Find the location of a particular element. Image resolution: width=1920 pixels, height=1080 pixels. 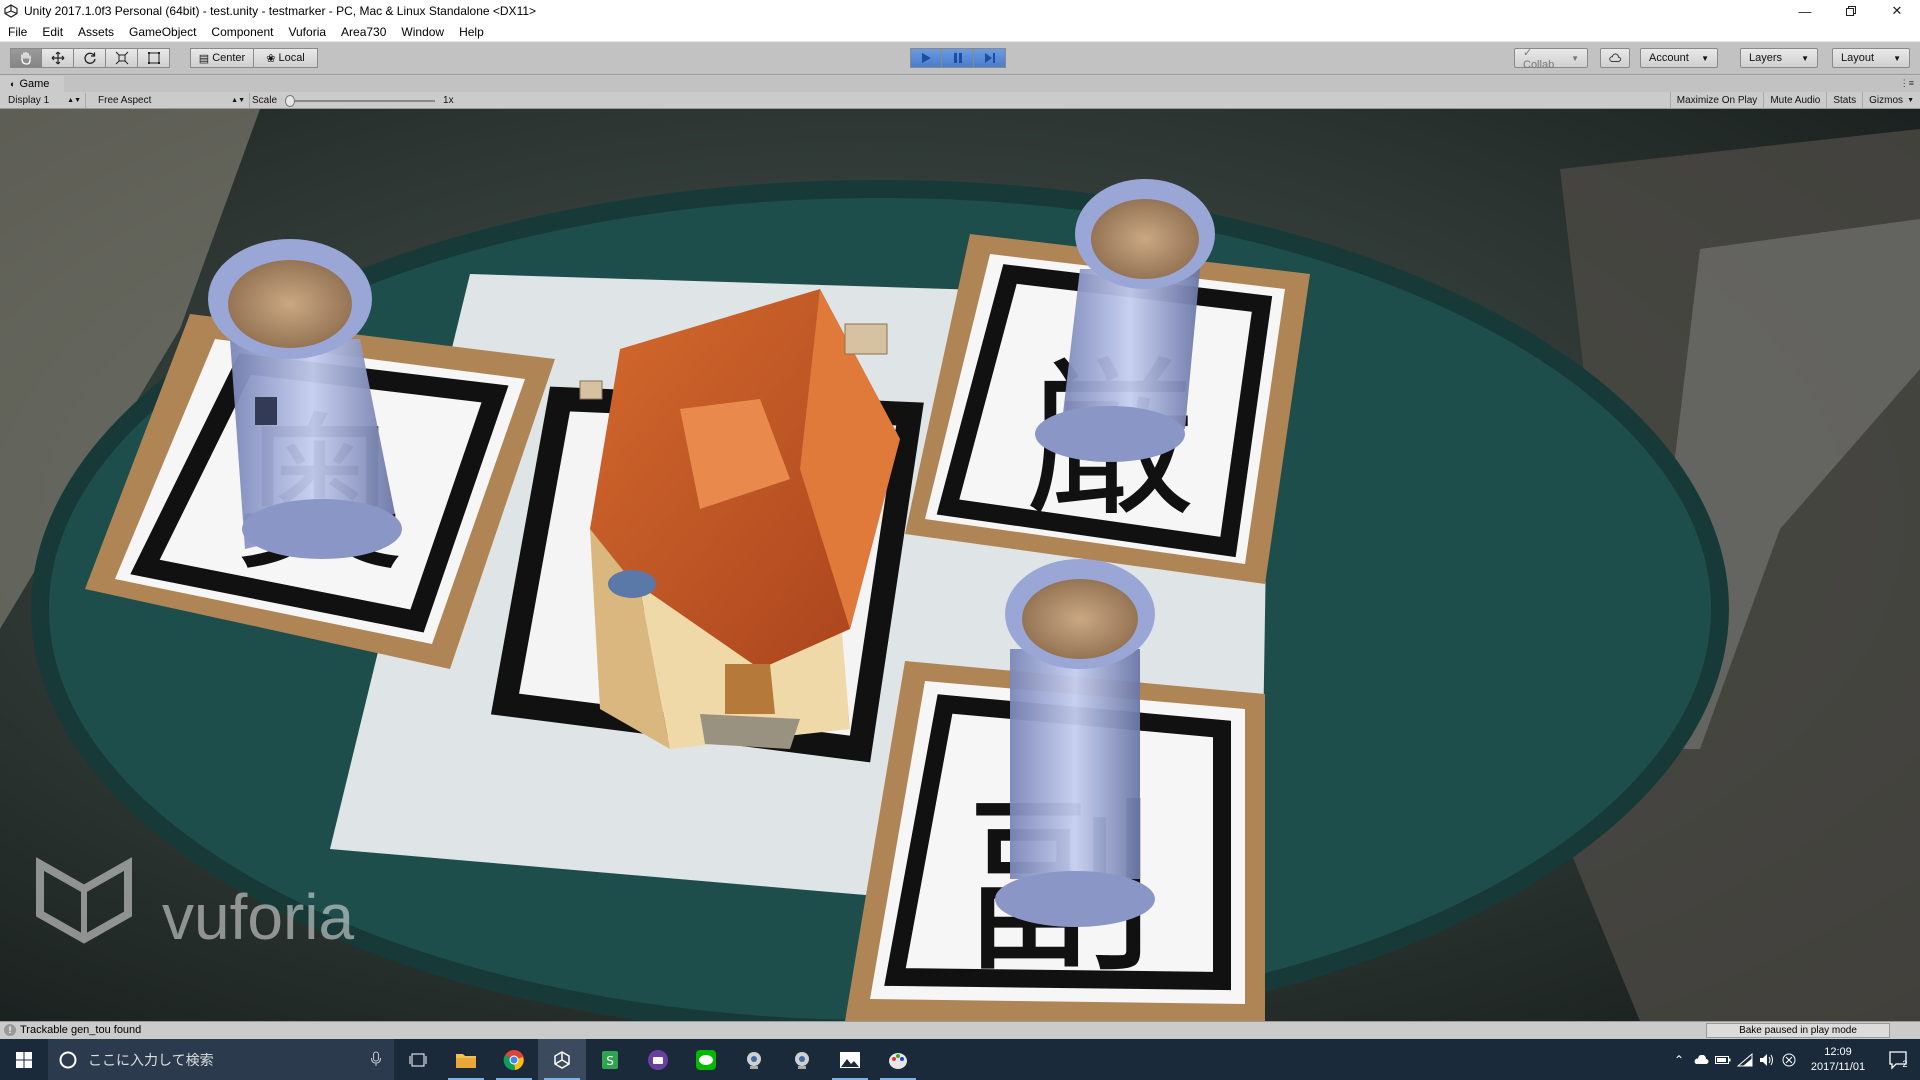

account-label: Account is located at coordinates (1669, 58).